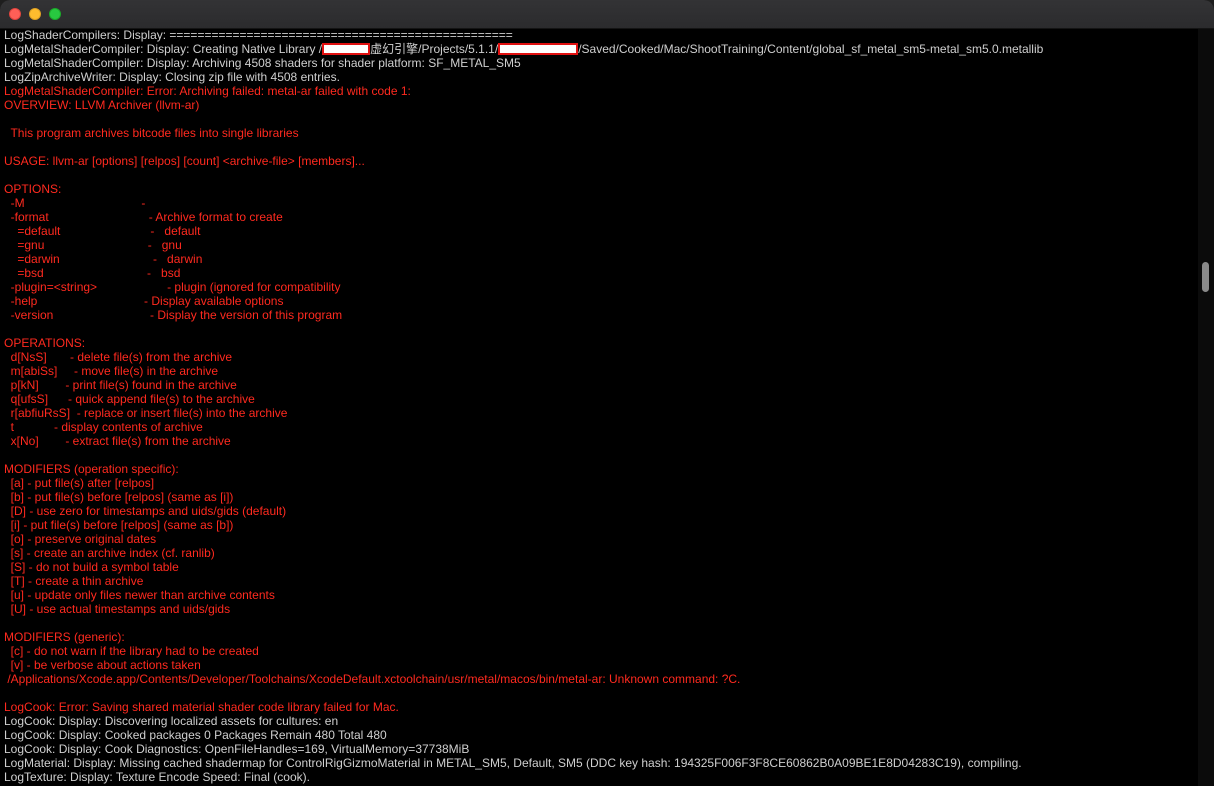 This screenshot has width=1214, height=786. Describe the element at coordinates (91, 567) in the screenshot. I see `line-text: [S] - do not build a symbol table` at that location.